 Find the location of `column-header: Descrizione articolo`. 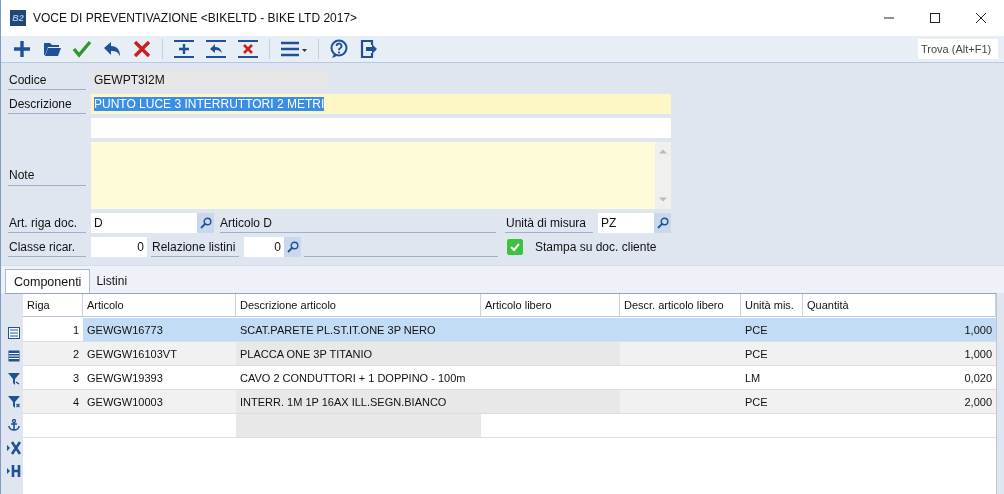

column-header: Descrizione articolo is located at coordinates (358, 305).